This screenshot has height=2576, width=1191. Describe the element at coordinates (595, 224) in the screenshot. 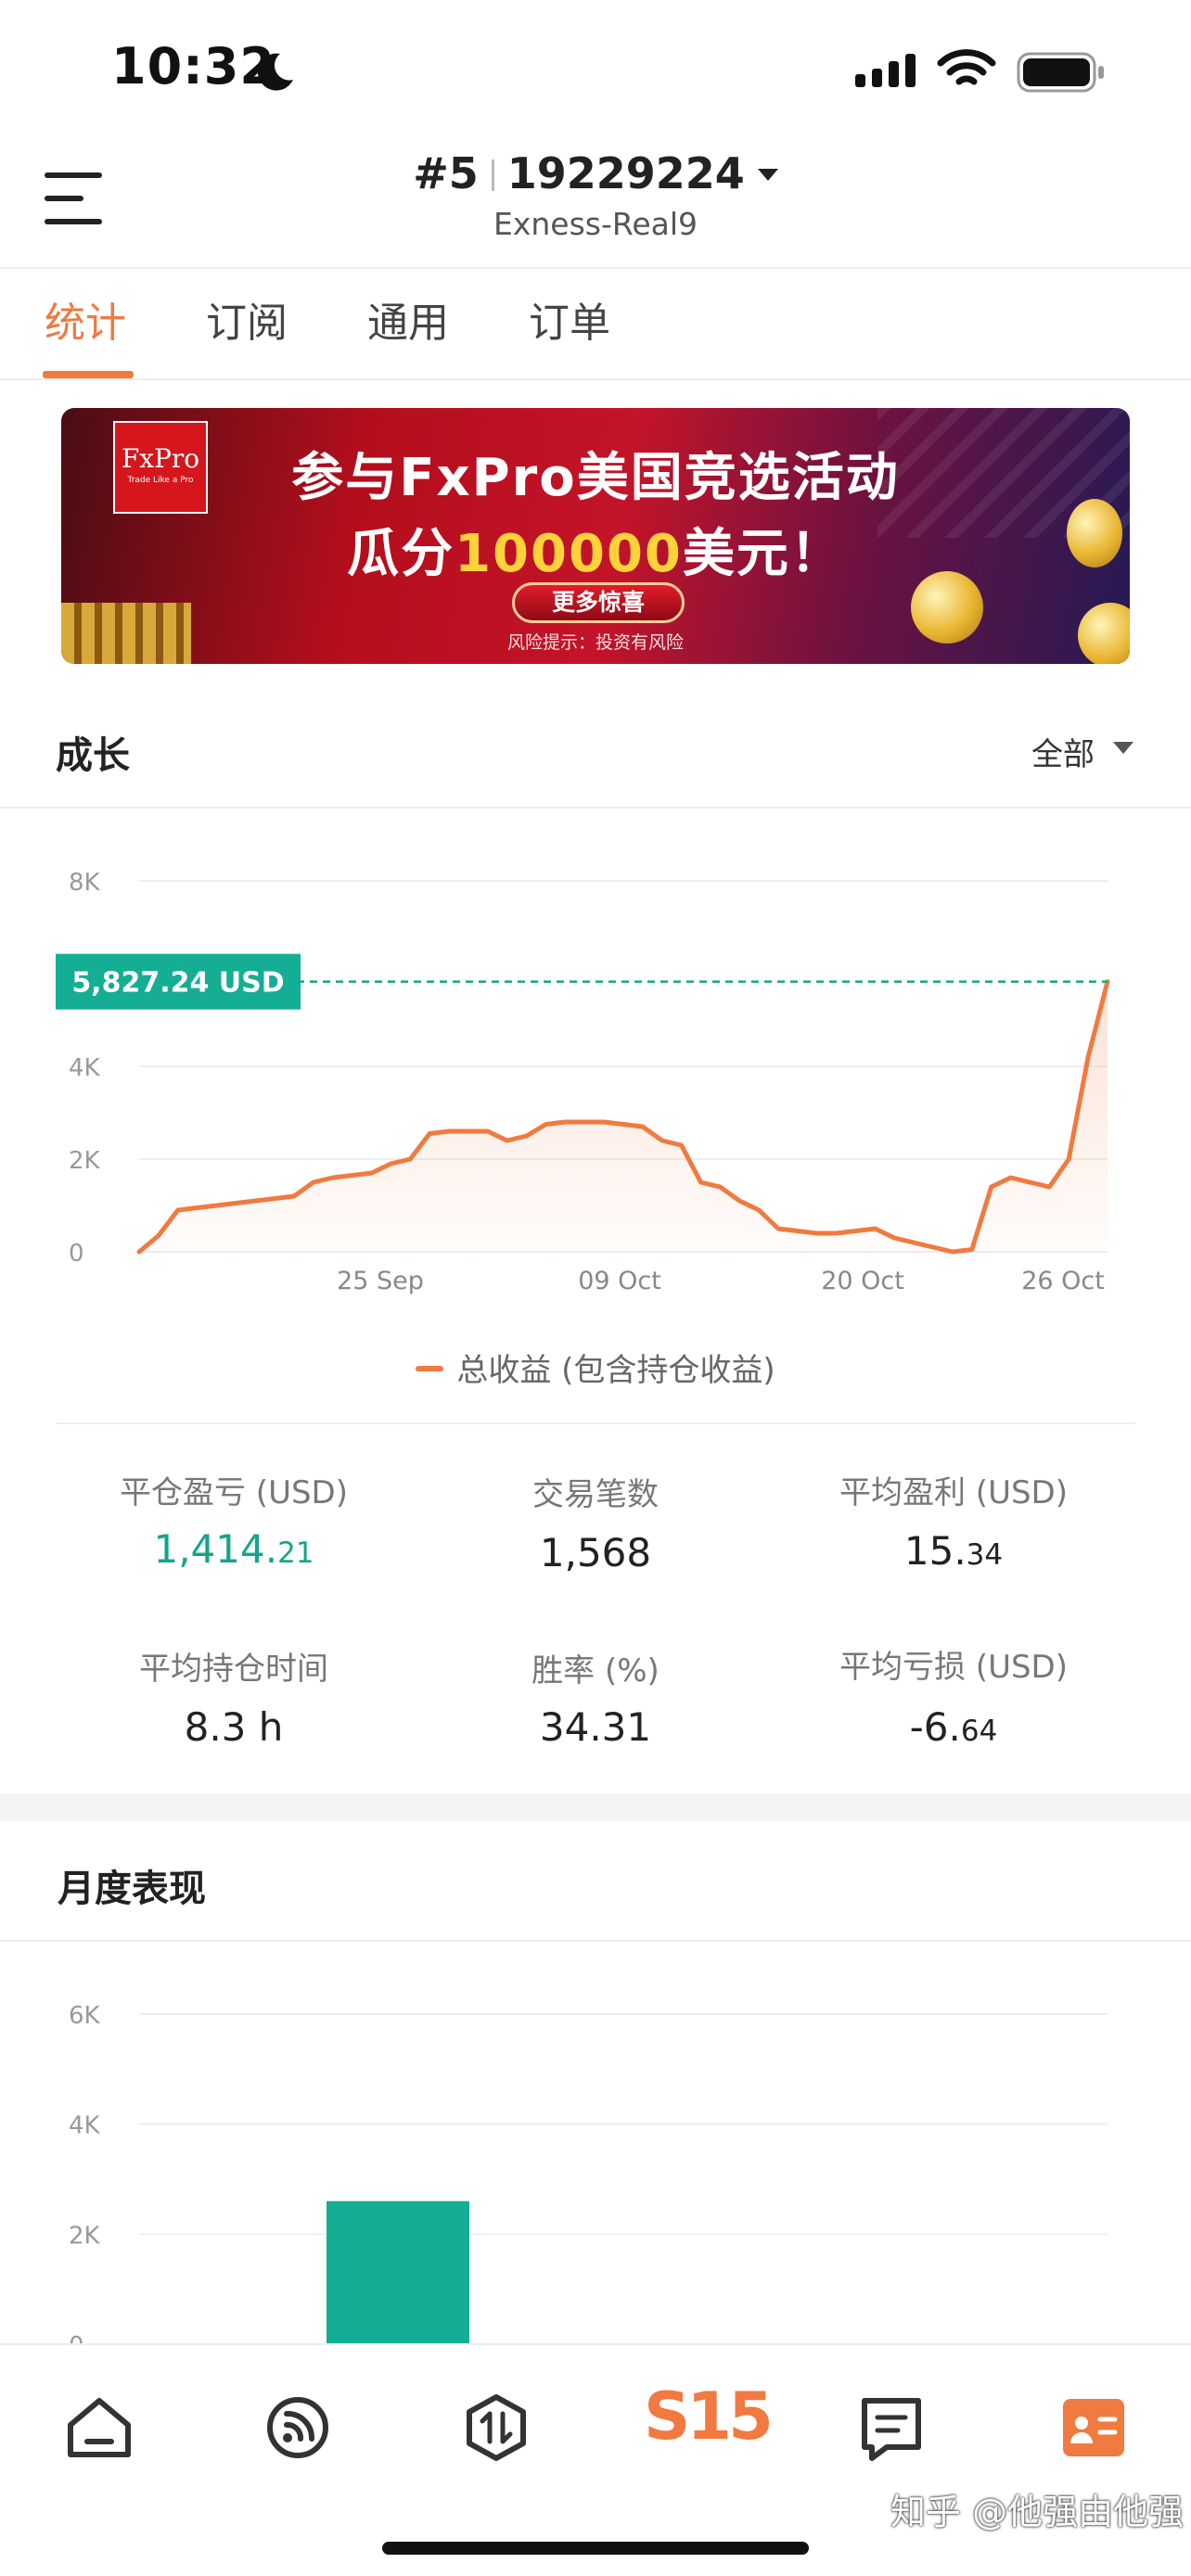

I see `account-server: Exness-Real9` at that location.